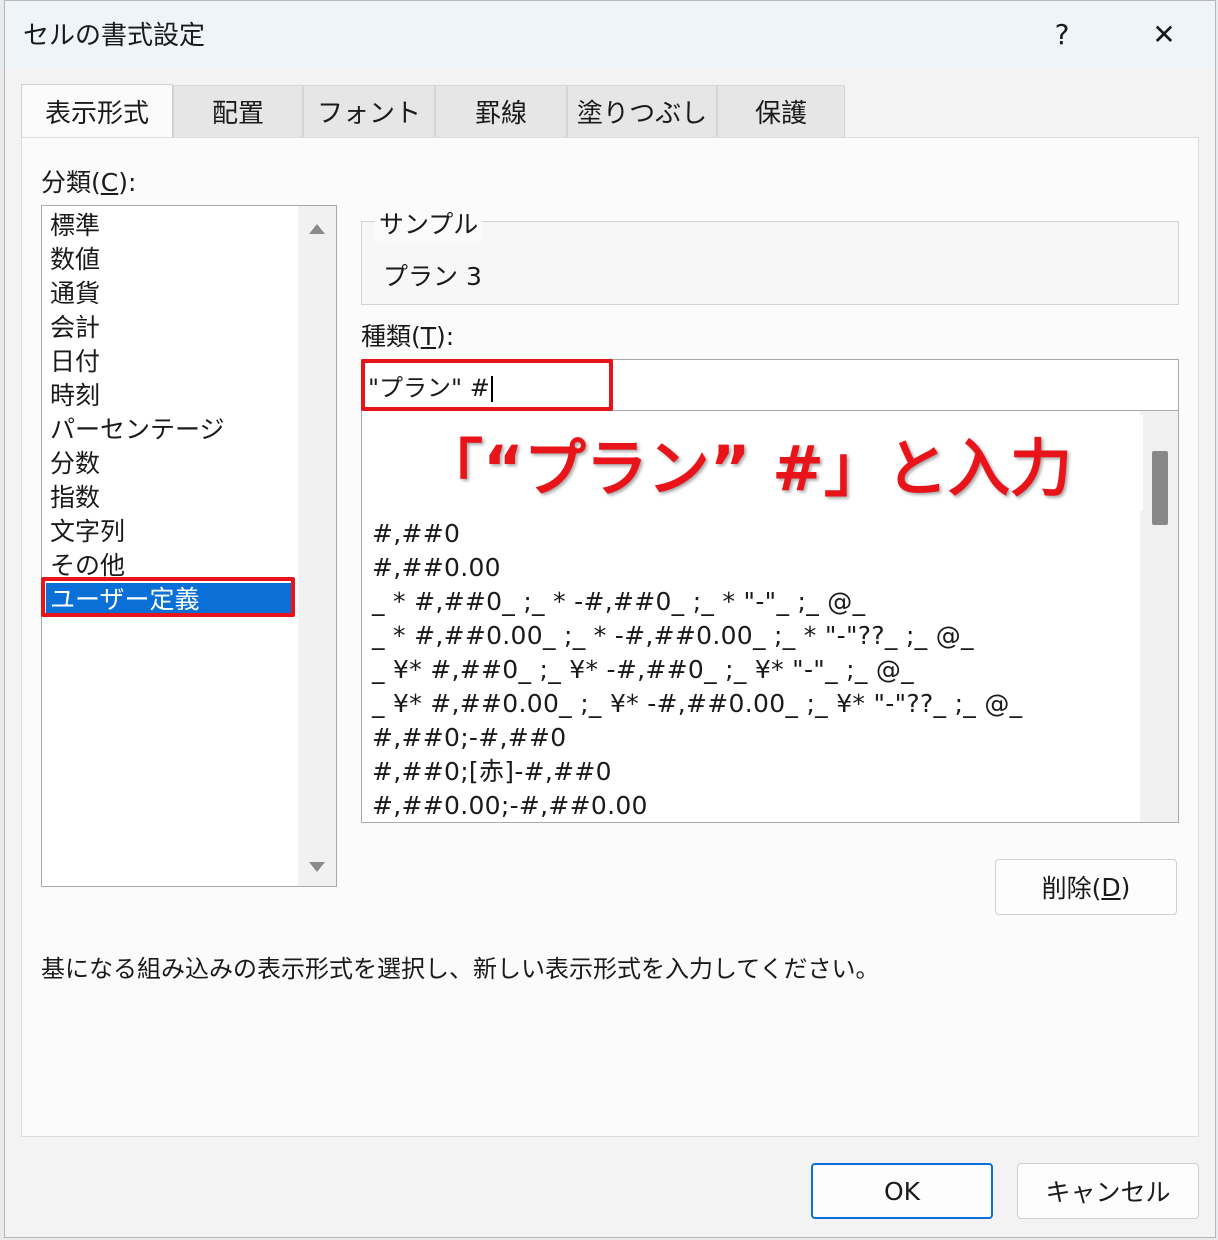 Image resolution: width=1218 pixels, height=1240 pixels. Describe the element at coordinates (170, 532) in the screenshot. I see `list-item: 文字列` at that location.